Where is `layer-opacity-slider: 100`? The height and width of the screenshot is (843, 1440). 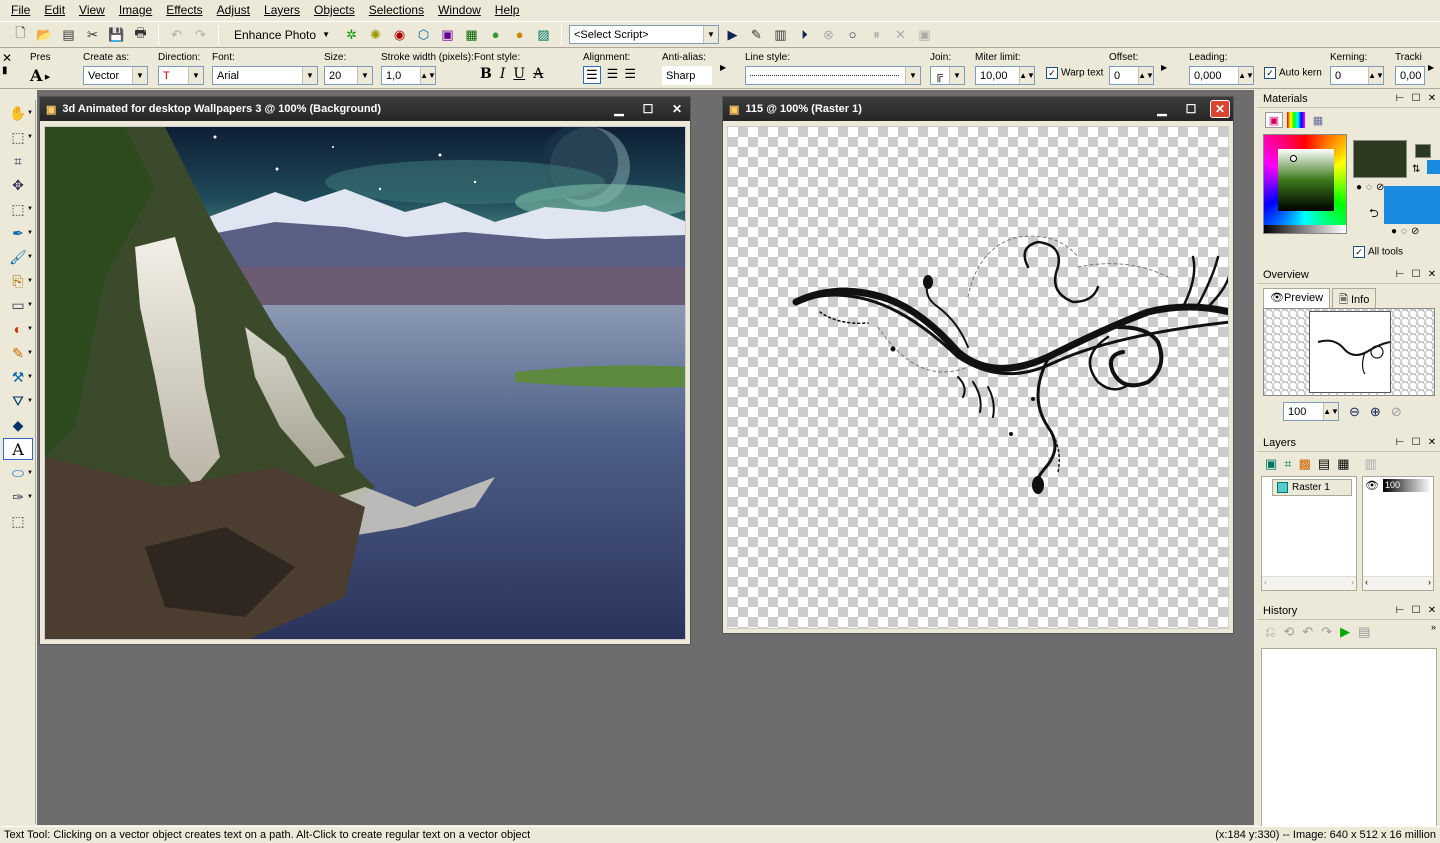
layer-opacity-slider: 100 is located at coordinates (1406, 485).